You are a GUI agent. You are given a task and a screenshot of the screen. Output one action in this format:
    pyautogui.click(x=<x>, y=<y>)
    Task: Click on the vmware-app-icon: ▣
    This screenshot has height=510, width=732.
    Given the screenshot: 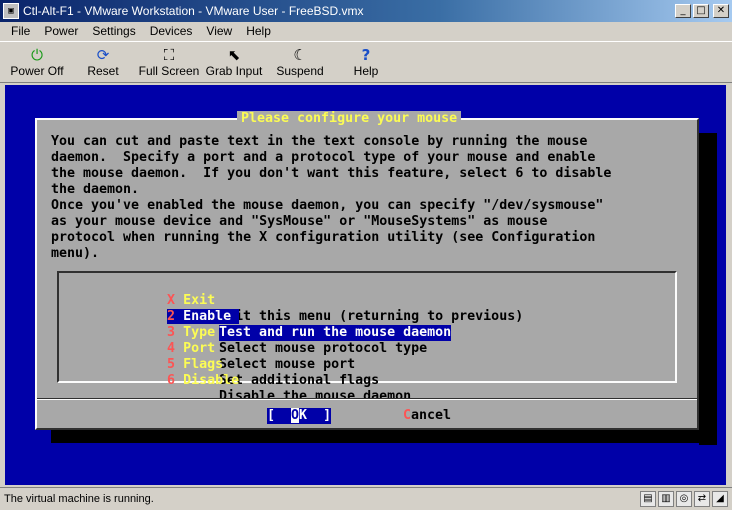 What is the action you would take?
    pyautogui.click(x=11, y=11)
    